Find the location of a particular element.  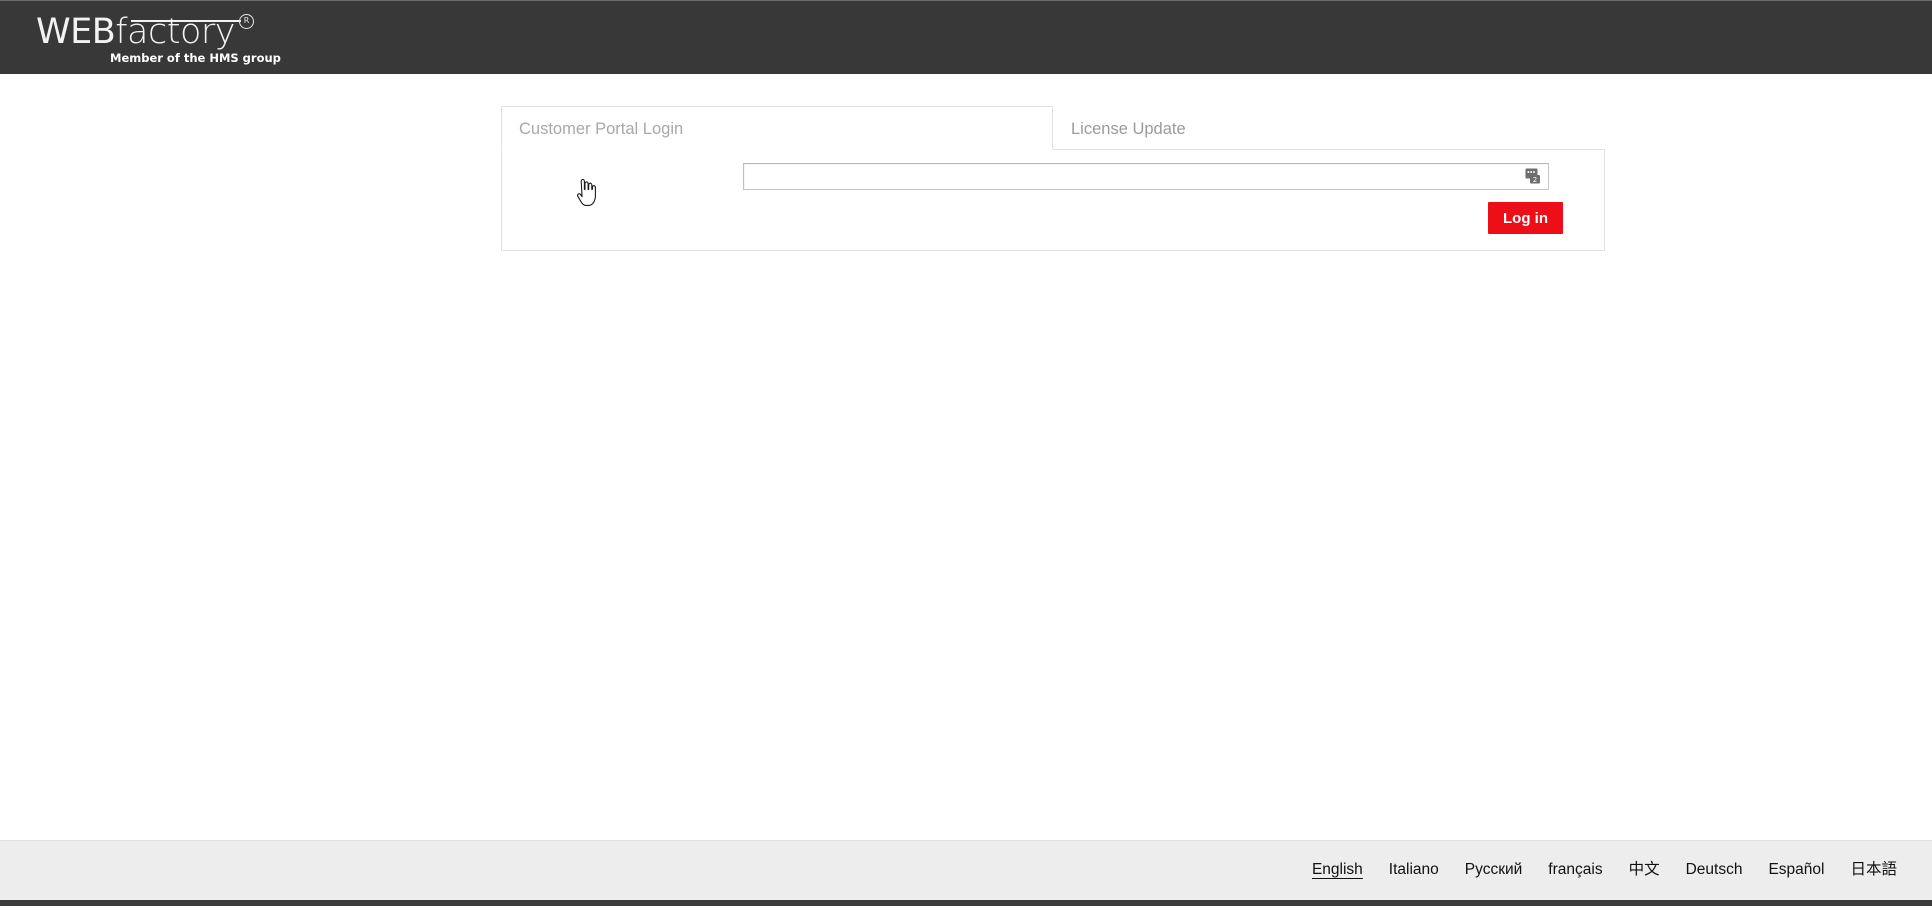

login-button: Log in is located at coordinates (1525, 218).